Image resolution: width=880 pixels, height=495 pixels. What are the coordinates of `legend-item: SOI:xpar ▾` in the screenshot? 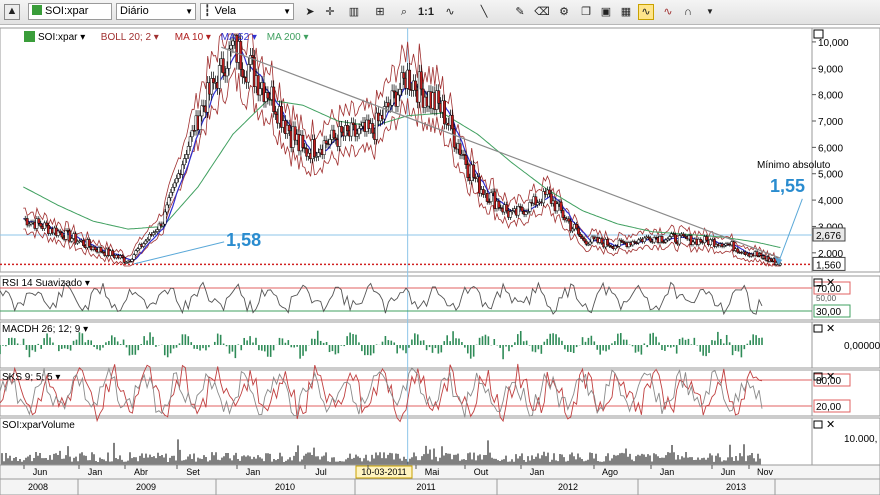 It's located at (61, 37).